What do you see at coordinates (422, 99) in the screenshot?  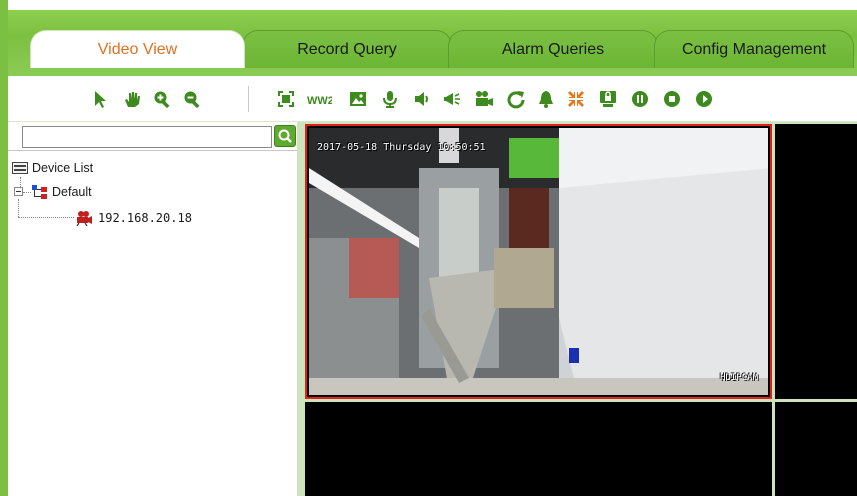 I see `speaker-icon` at bounding box center [422, 99].